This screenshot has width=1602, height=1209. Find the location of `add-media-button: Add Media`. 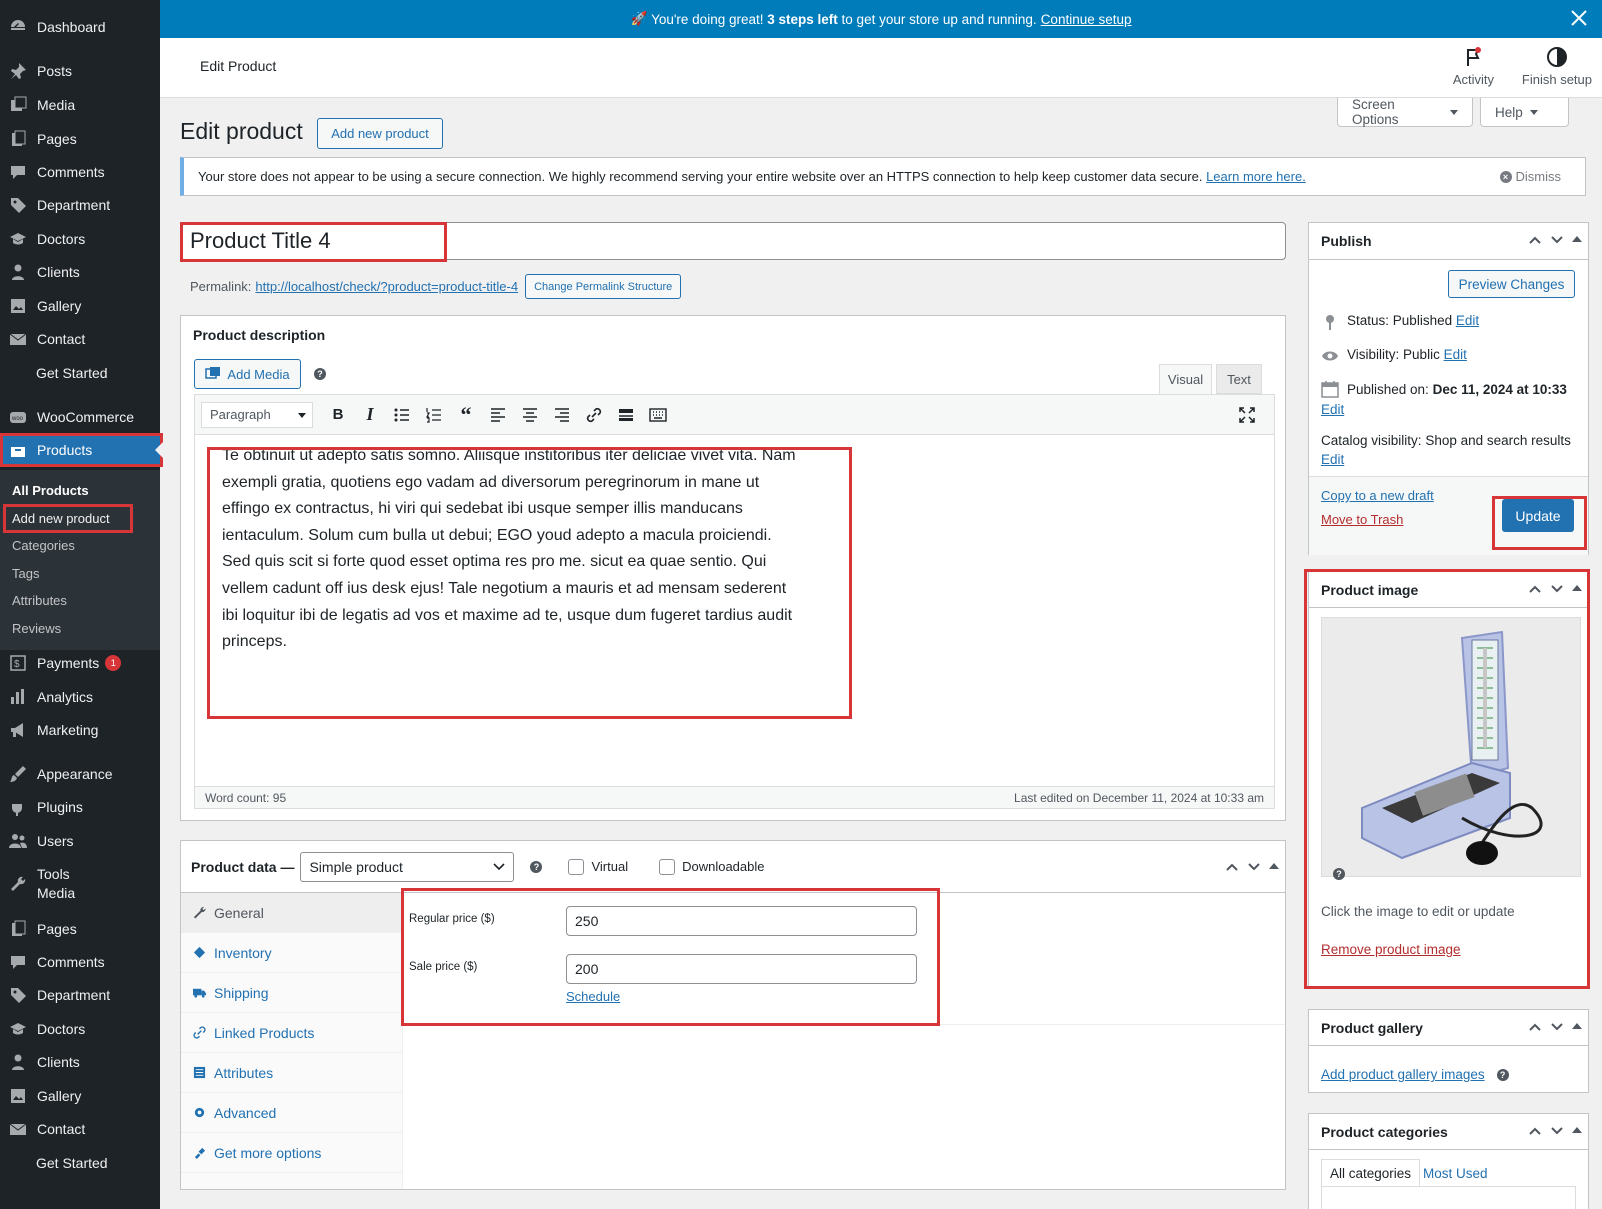

add-media-button: Add Media is located at coordinates (247, 374).